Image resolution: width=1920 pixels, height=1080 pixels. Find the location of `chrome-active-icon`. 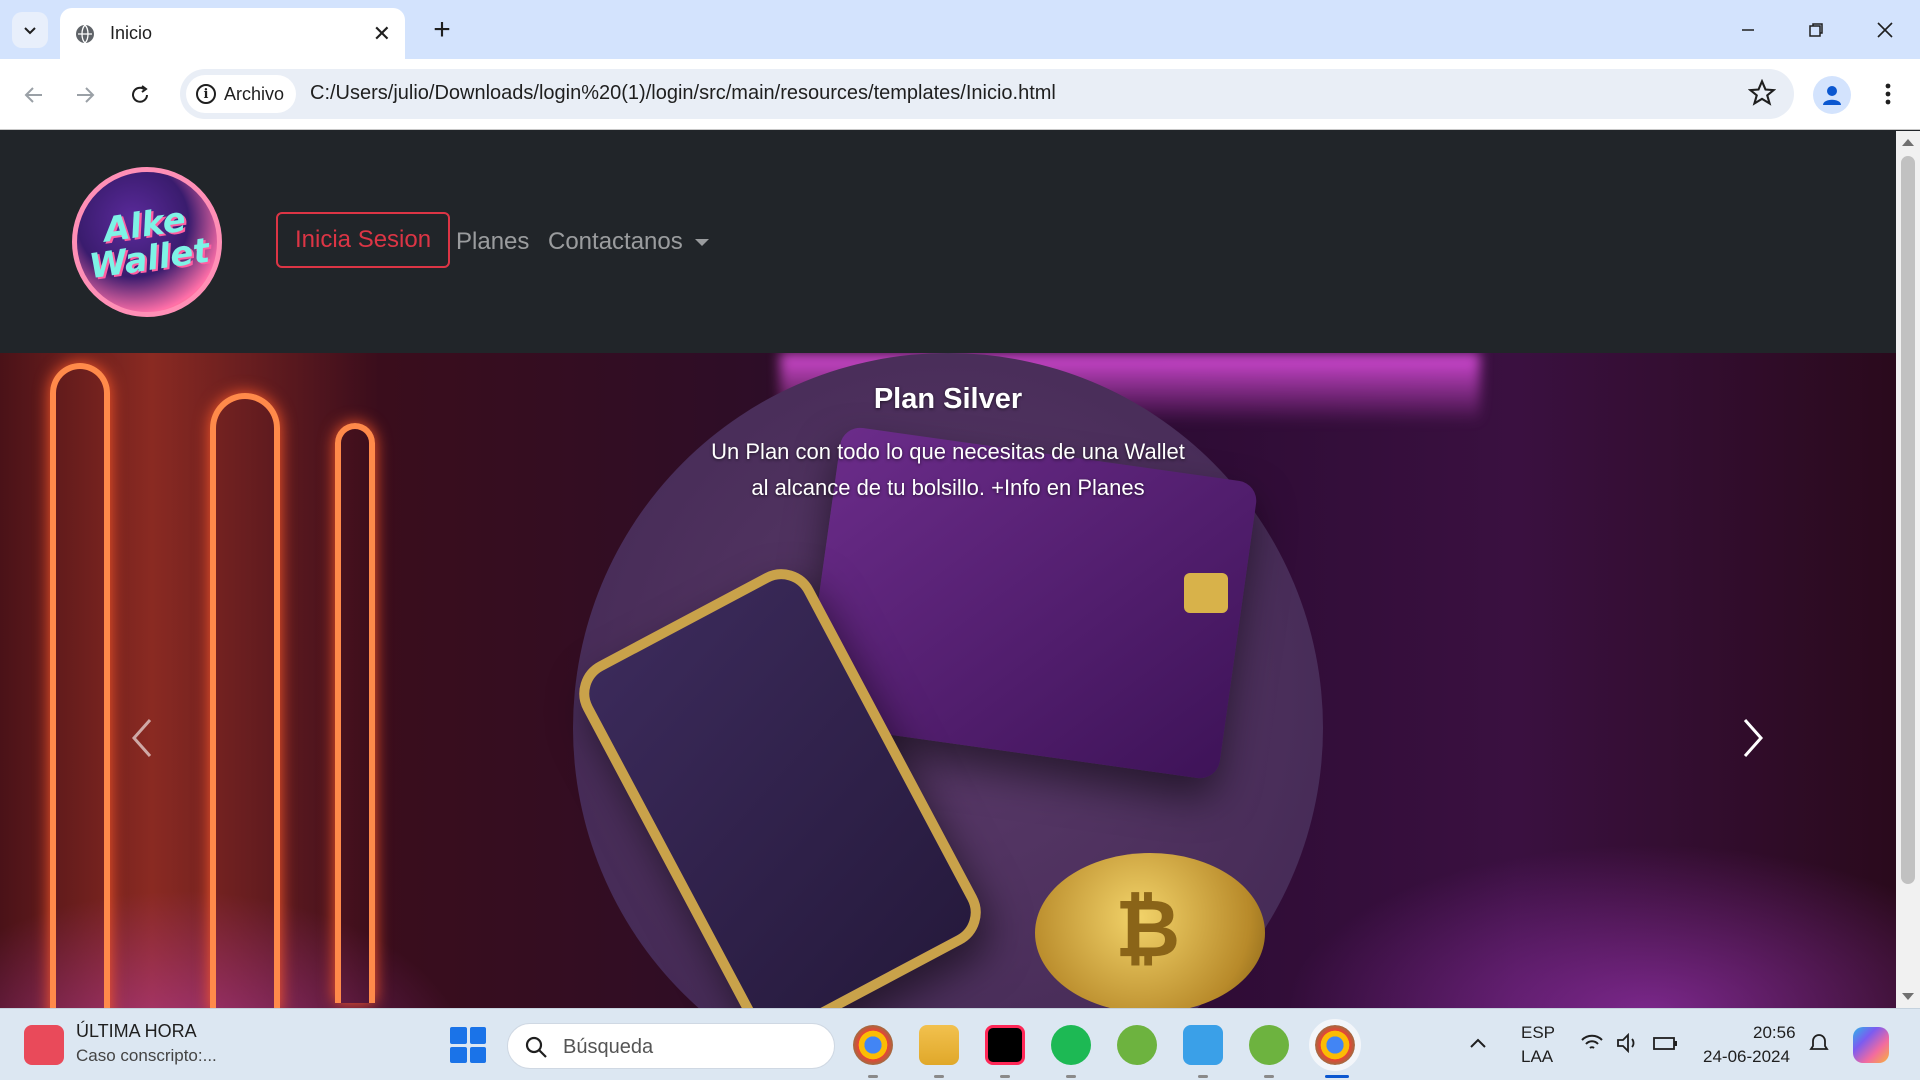

chrome-active-icon is located at coordinates (1335, 1045).